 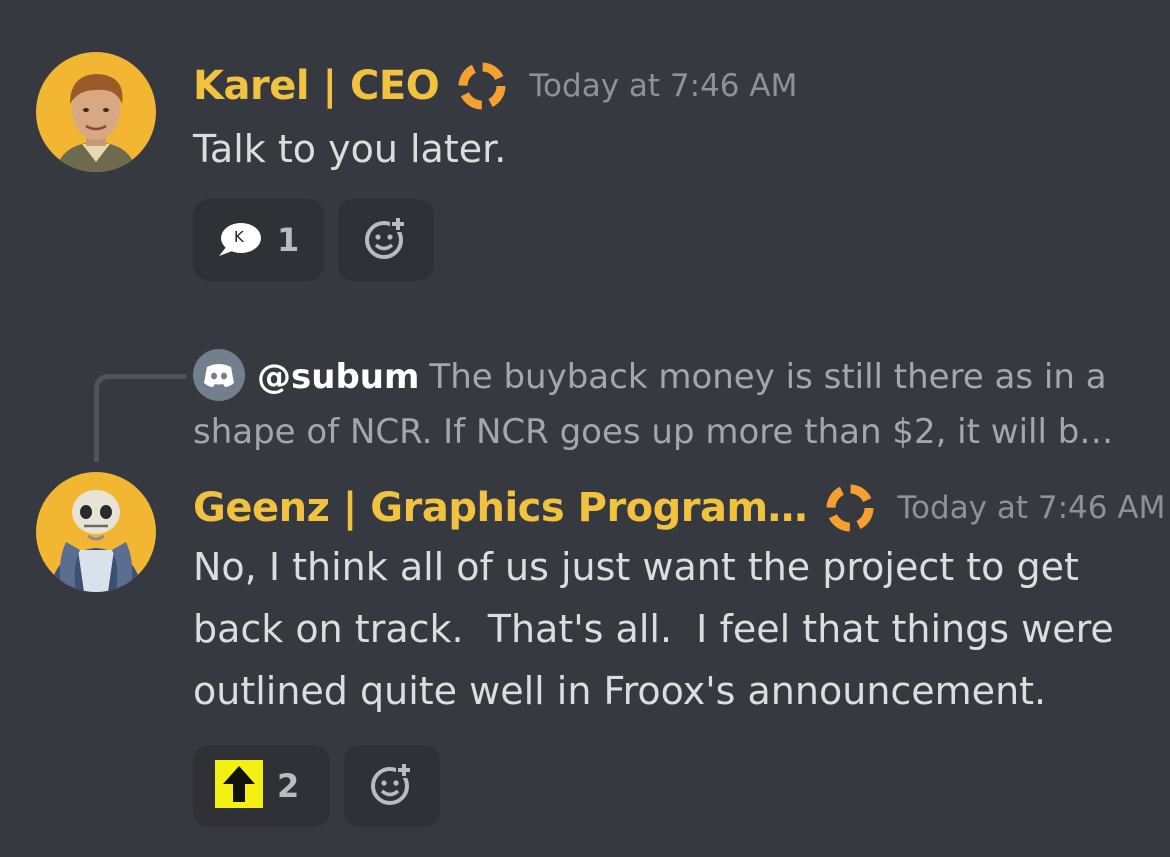 I want to click on reaction: 2, so click(x=261, y=786).